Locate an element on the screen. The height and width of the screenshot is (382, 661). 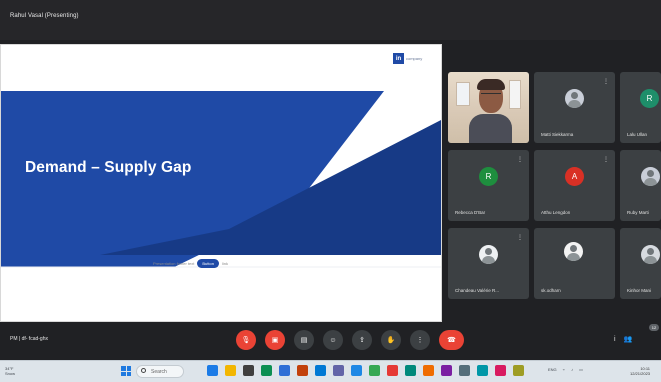
slide-footer-text: Presentation footer text is located at coordinates (174, 263).